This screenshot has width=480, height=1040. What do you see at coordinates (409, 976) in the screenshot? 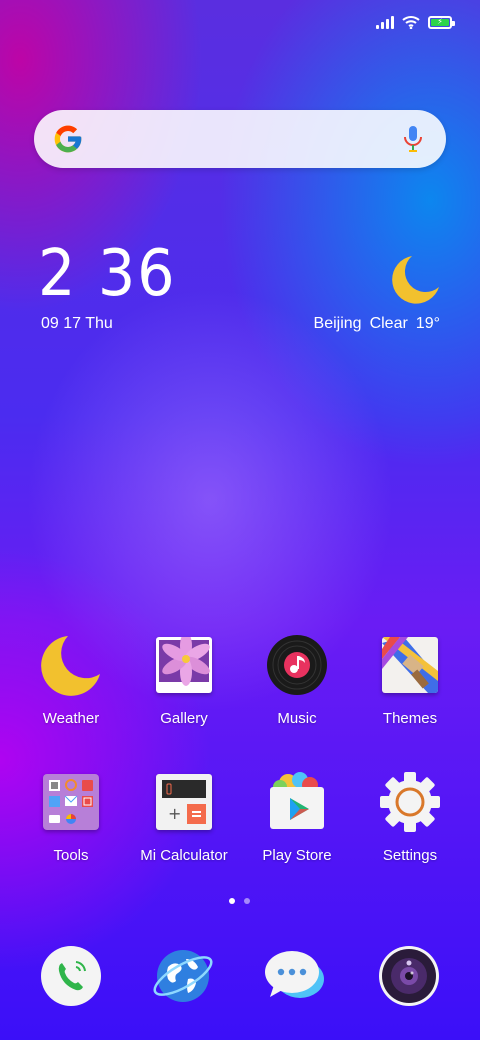
I see `camera-icon` at bounding box center [409, 976].